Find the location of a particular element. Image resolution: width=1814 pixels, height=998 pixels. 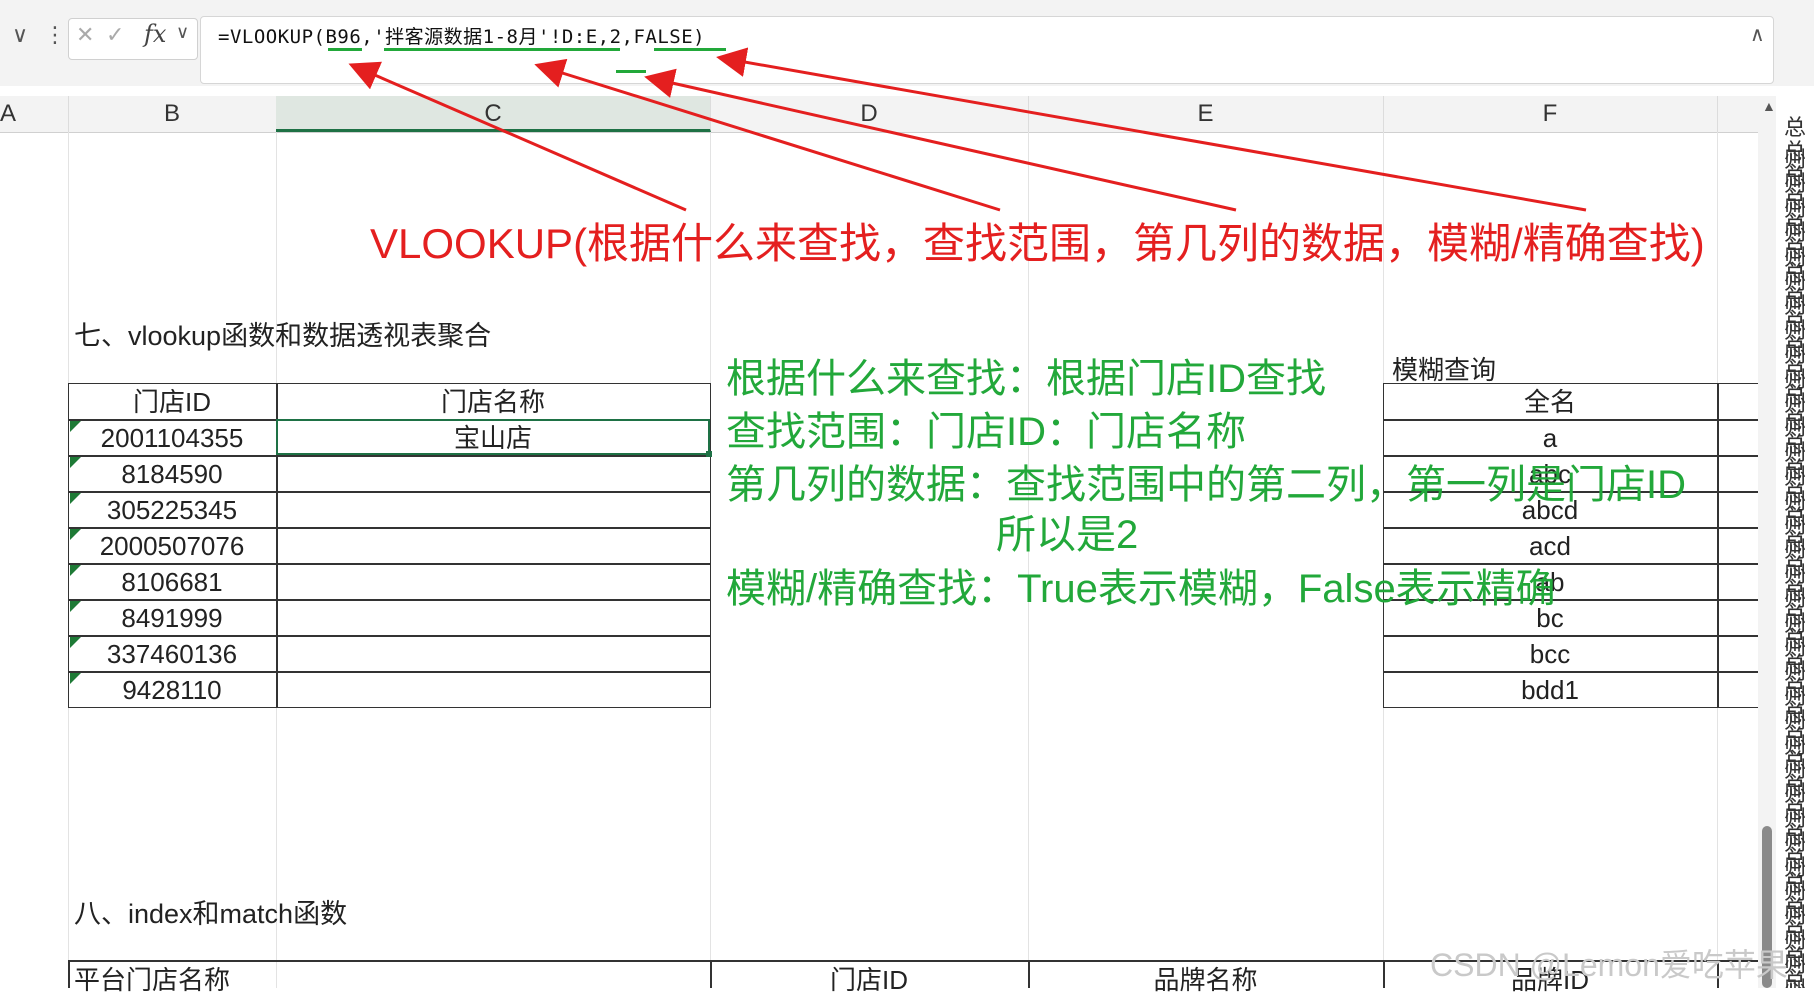

annotation-arrows is located at coordinates (967, 129).